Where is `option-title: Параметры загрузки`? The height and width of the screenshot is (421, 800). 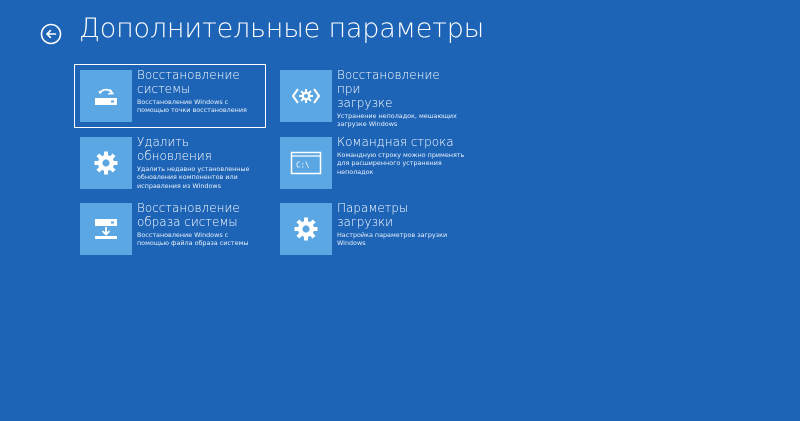 option-title: Параметры загрузки is located at coordinates (373, 215).